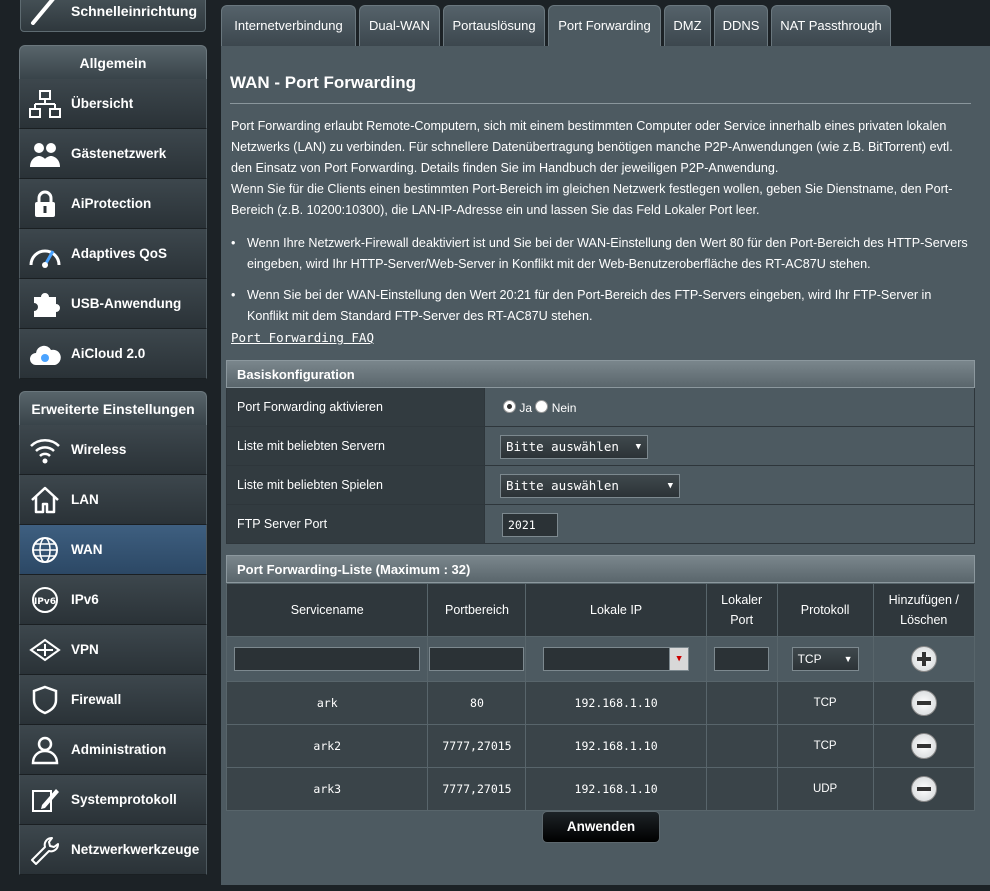 Image resolution: width=990 pixels, height=891 pixels. I want to click on apply-button: Anwenden, so click(601, 827).